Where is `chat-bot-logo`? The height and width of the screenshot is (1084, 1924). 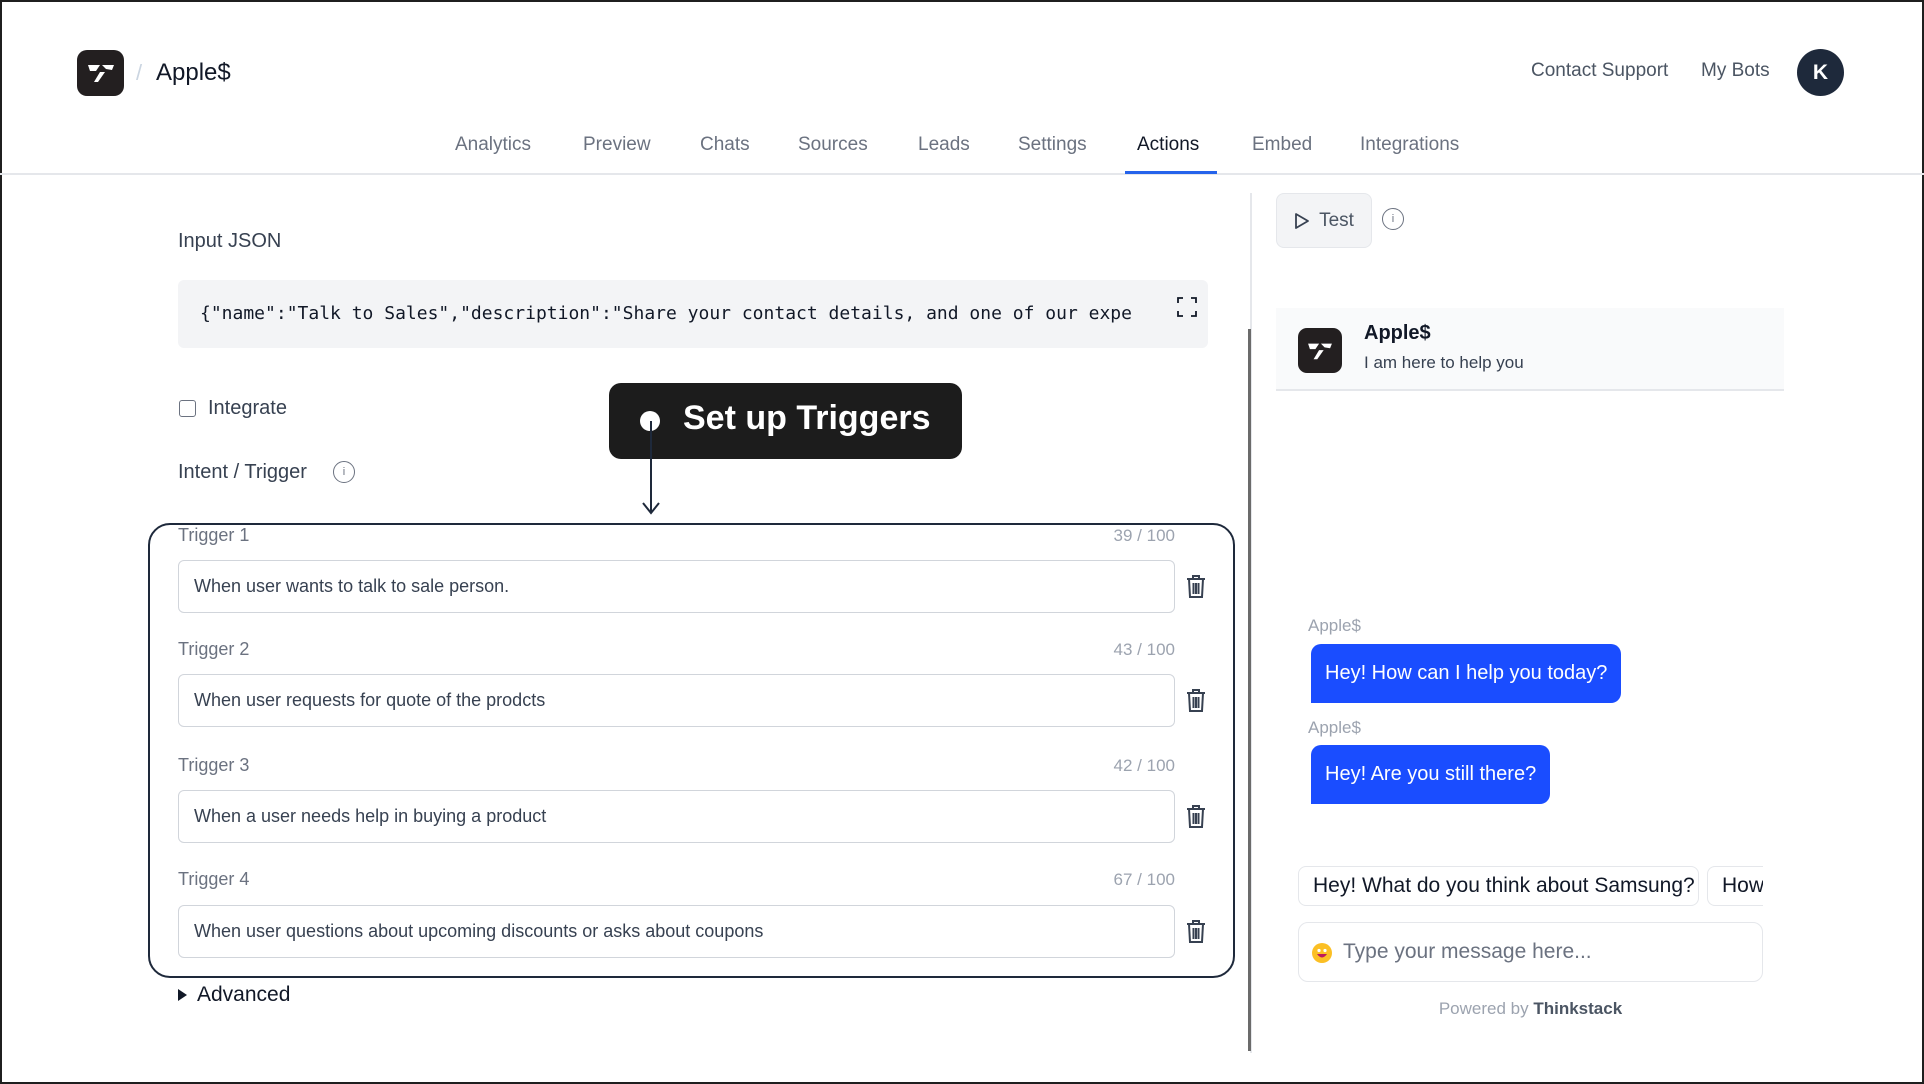
chat-bot-logo is located at coordinates (1320, 350).